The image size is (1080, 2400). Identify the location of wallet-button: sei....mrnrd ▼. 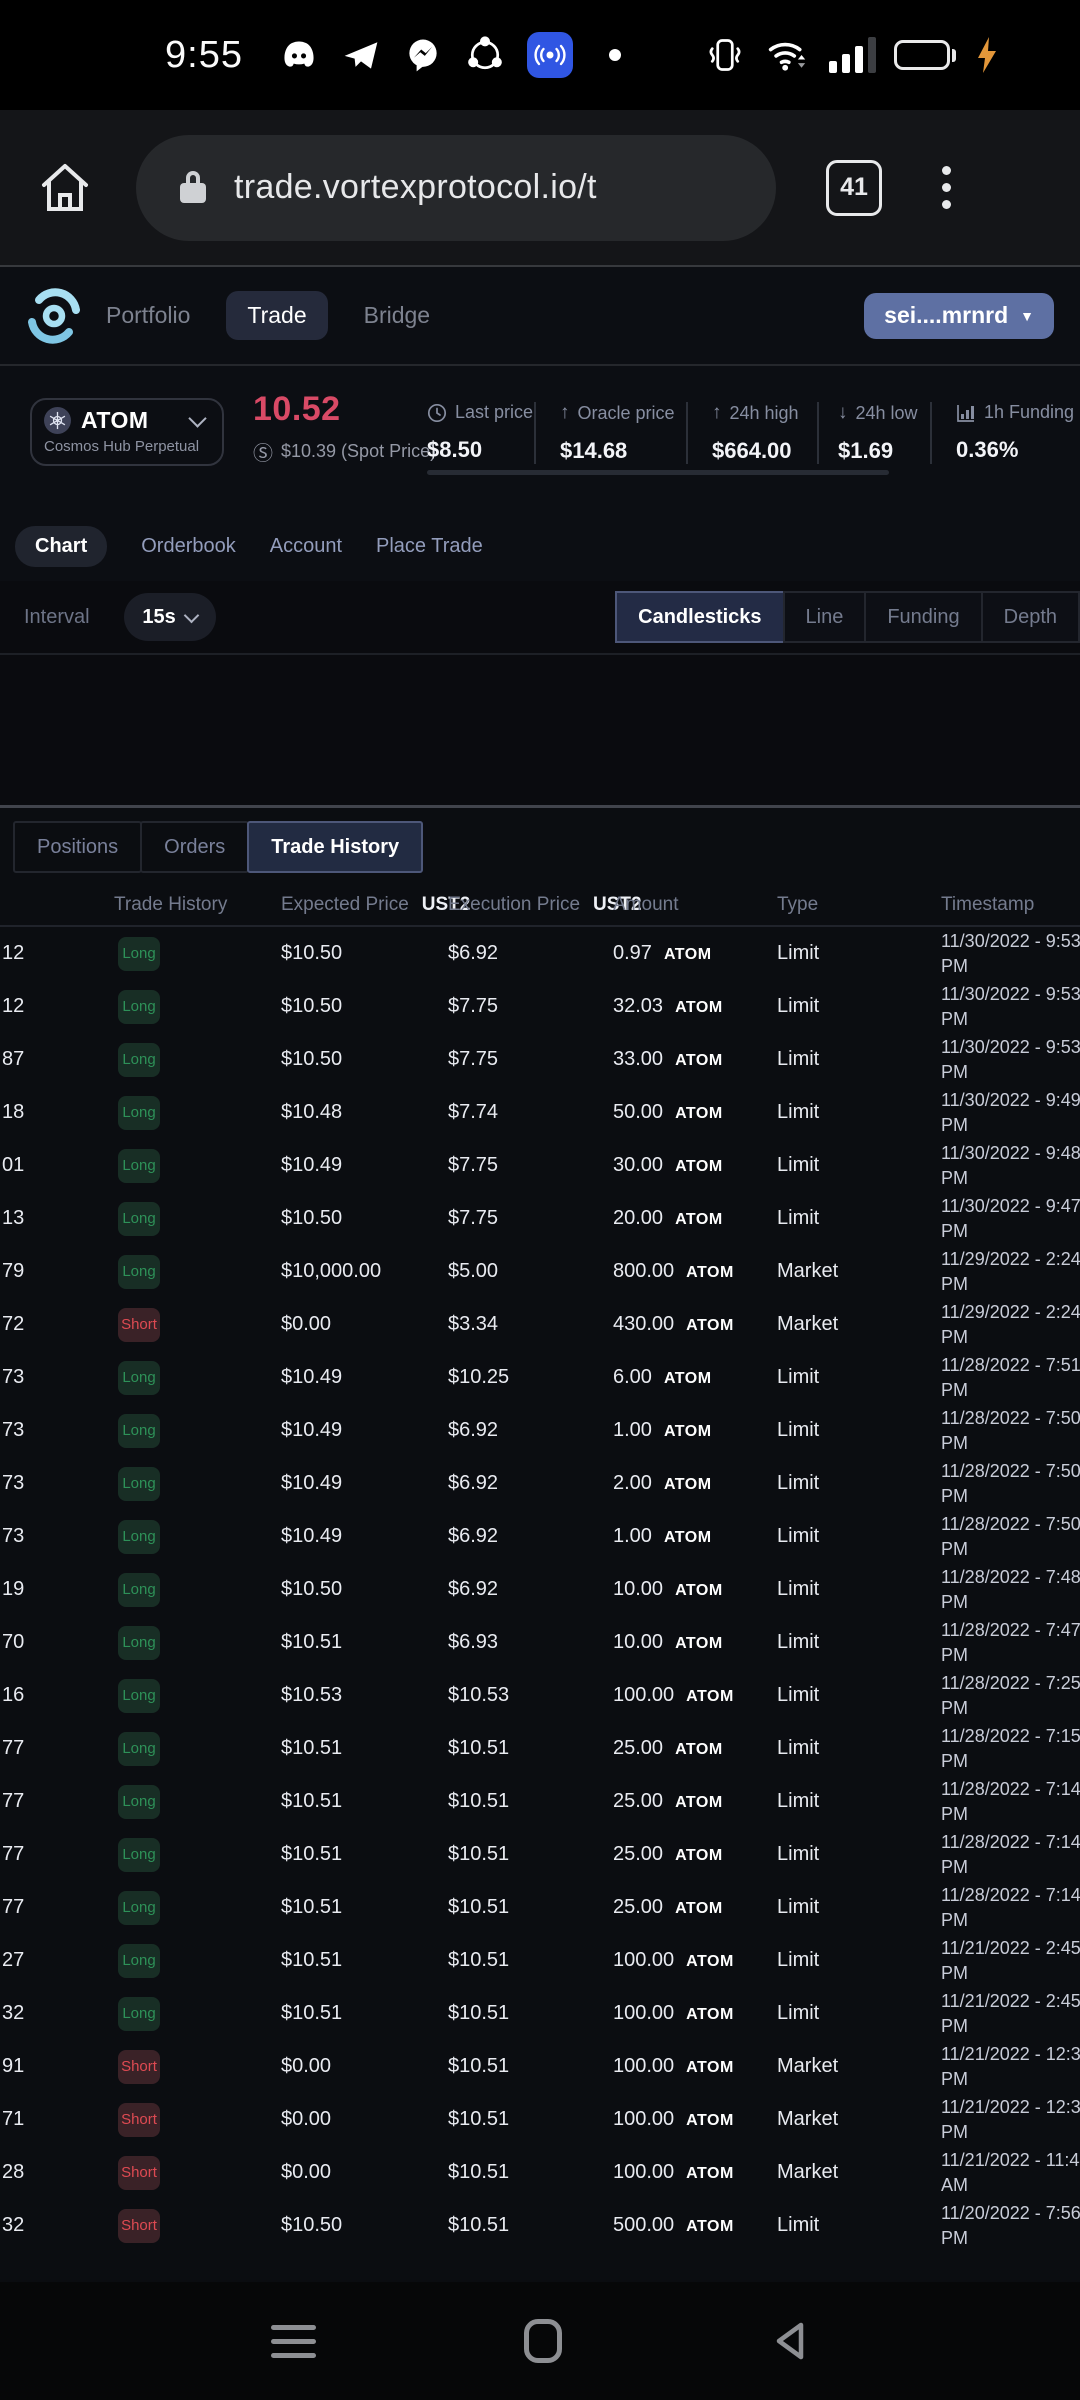
(959, 315).